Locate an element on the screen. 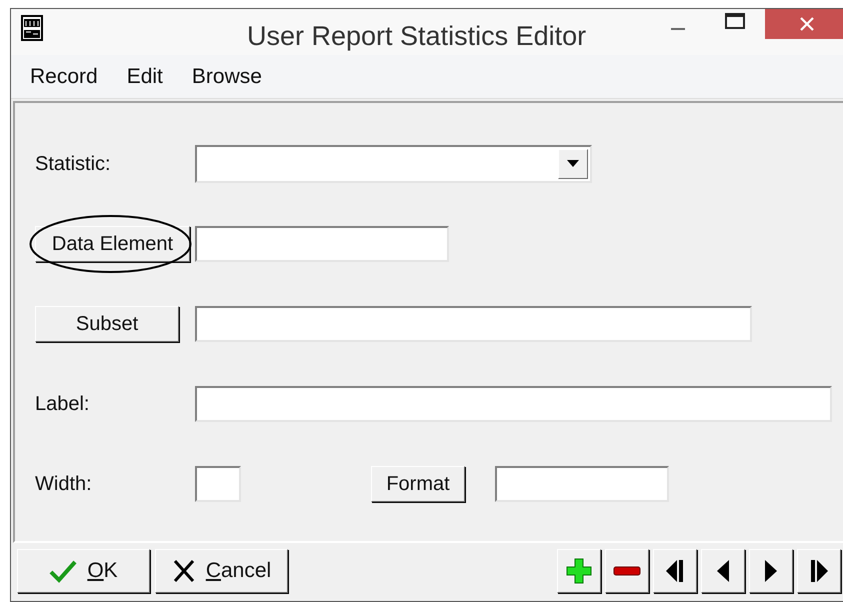 This screenshot has width=843, height=602. app-icon is located at coordinates (32, 28).